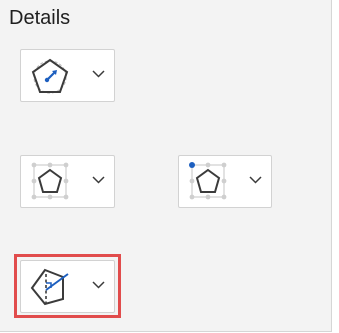 The height and width of the screenshot is (333, 339). What do you see at coordinates (50, 76) in the screenshot?
I see `pentagon-radius-icon` at bounding box center [50, 76].